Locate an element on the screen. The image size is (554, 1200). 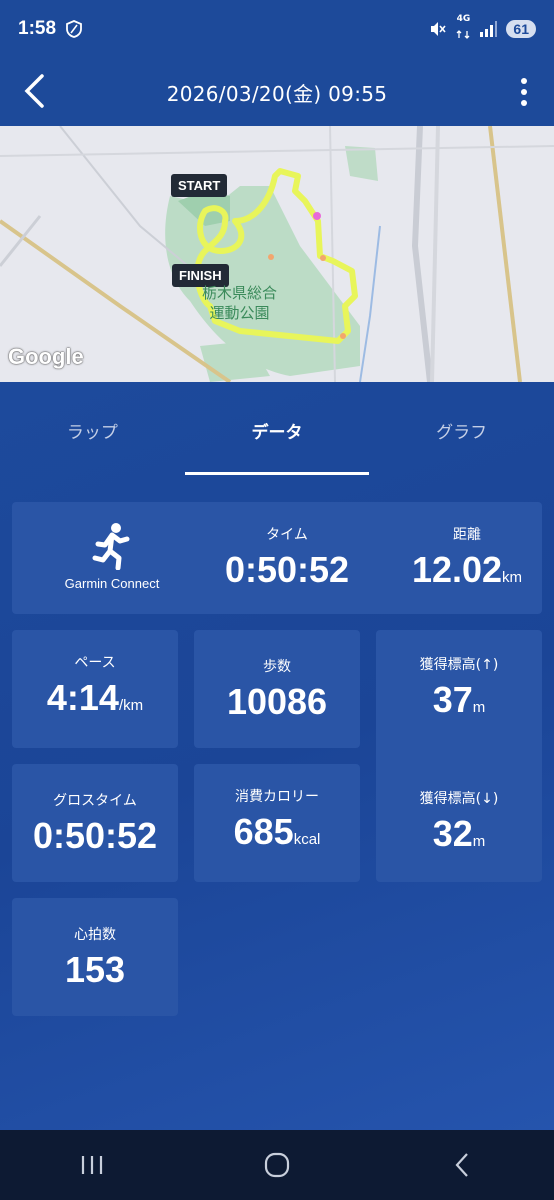
back-button is located at coordinates (34, 91).